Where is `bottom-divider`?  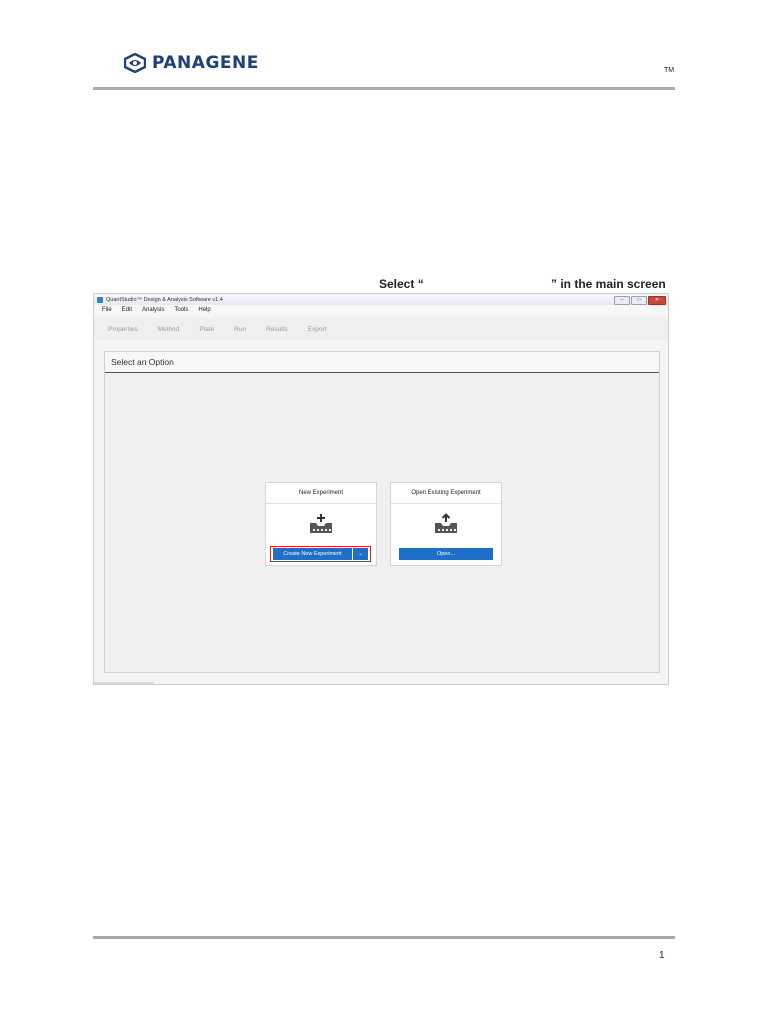
bottom-divider is located at coordinates (384, 937).